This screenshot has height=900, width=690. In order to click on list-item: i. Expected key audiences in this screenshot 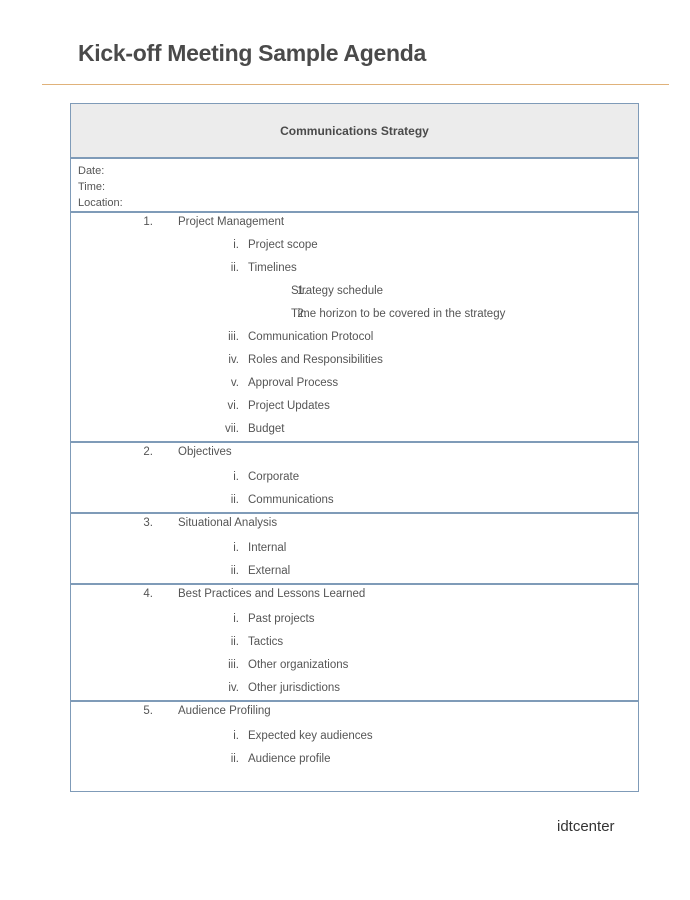, I will do `click(354, 736)`.